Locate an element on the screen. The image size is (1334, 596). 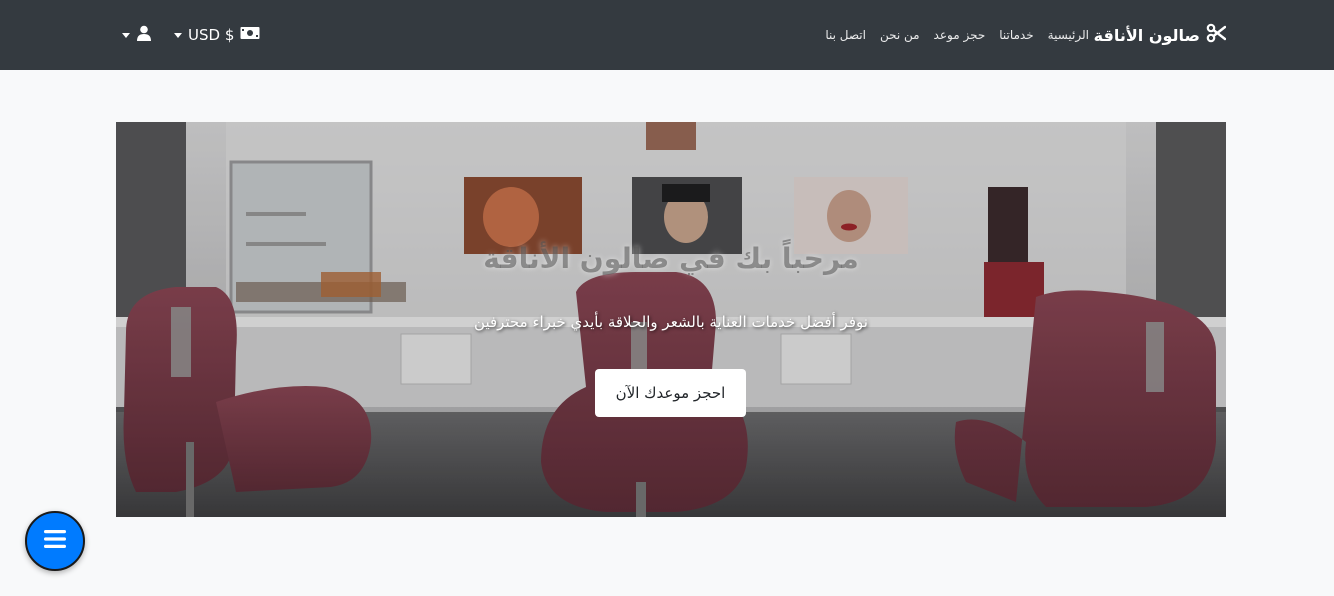
currency-label: USD $ is located at coordinates (211, 35).